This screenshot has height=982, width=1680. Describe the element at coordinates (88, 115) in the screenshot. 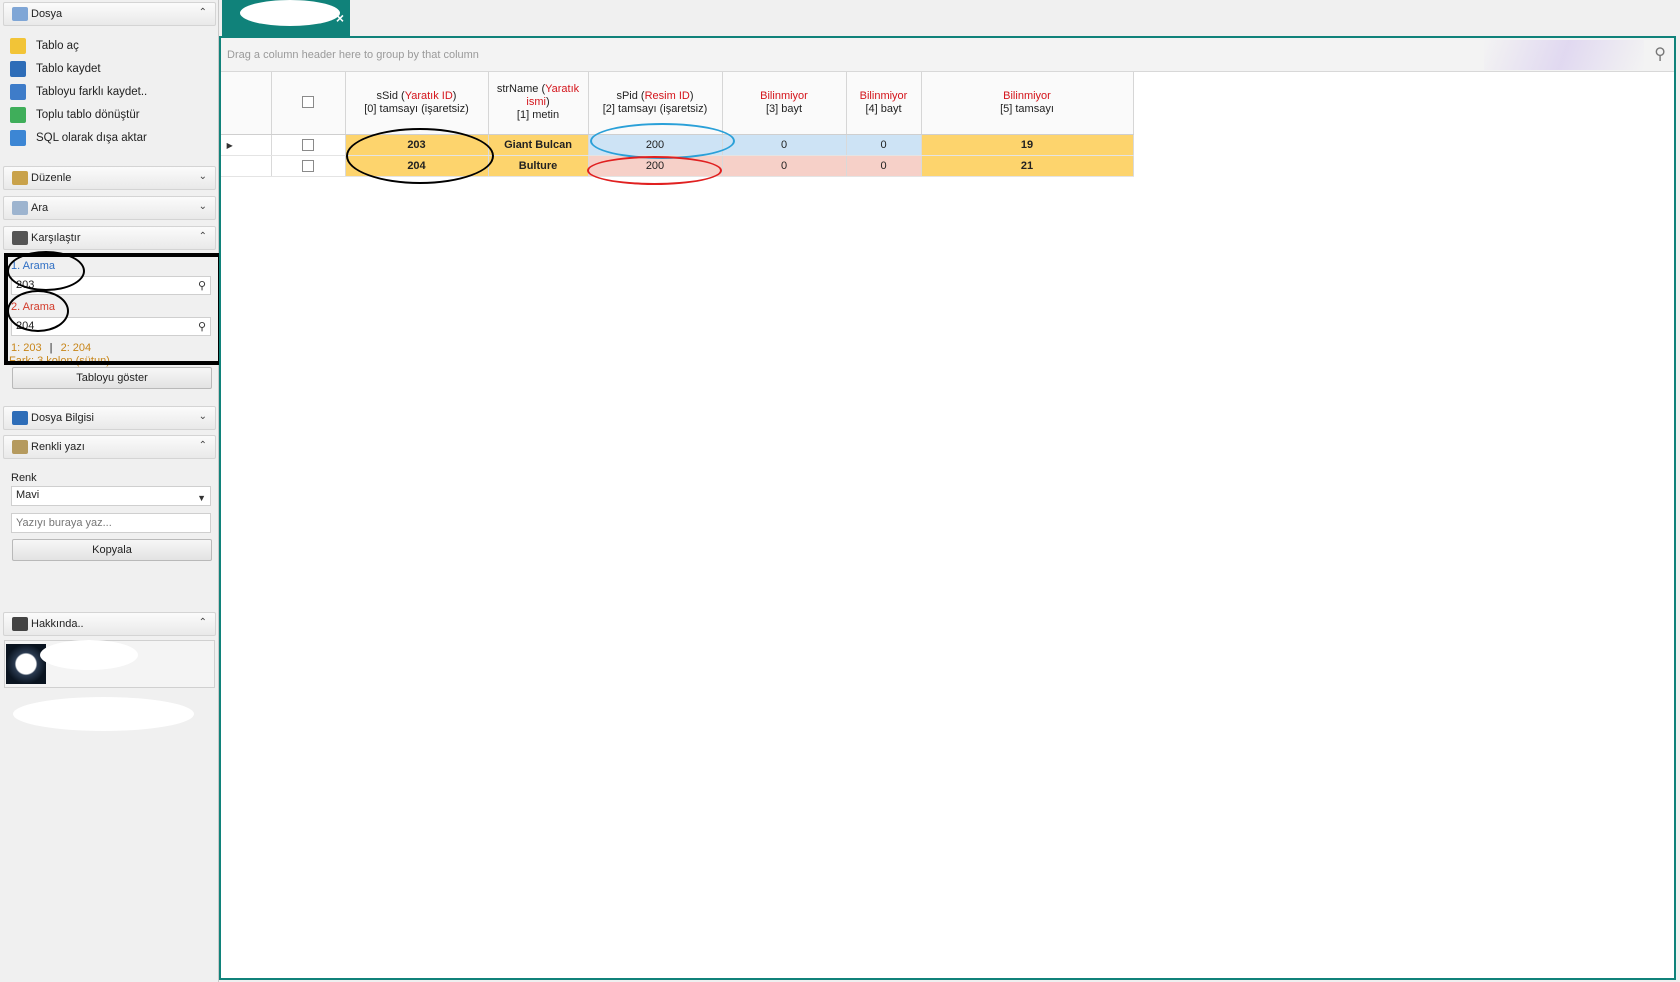

I see `menu-toplu-donustur-label: Toplu tablo dönüştür` at that location.